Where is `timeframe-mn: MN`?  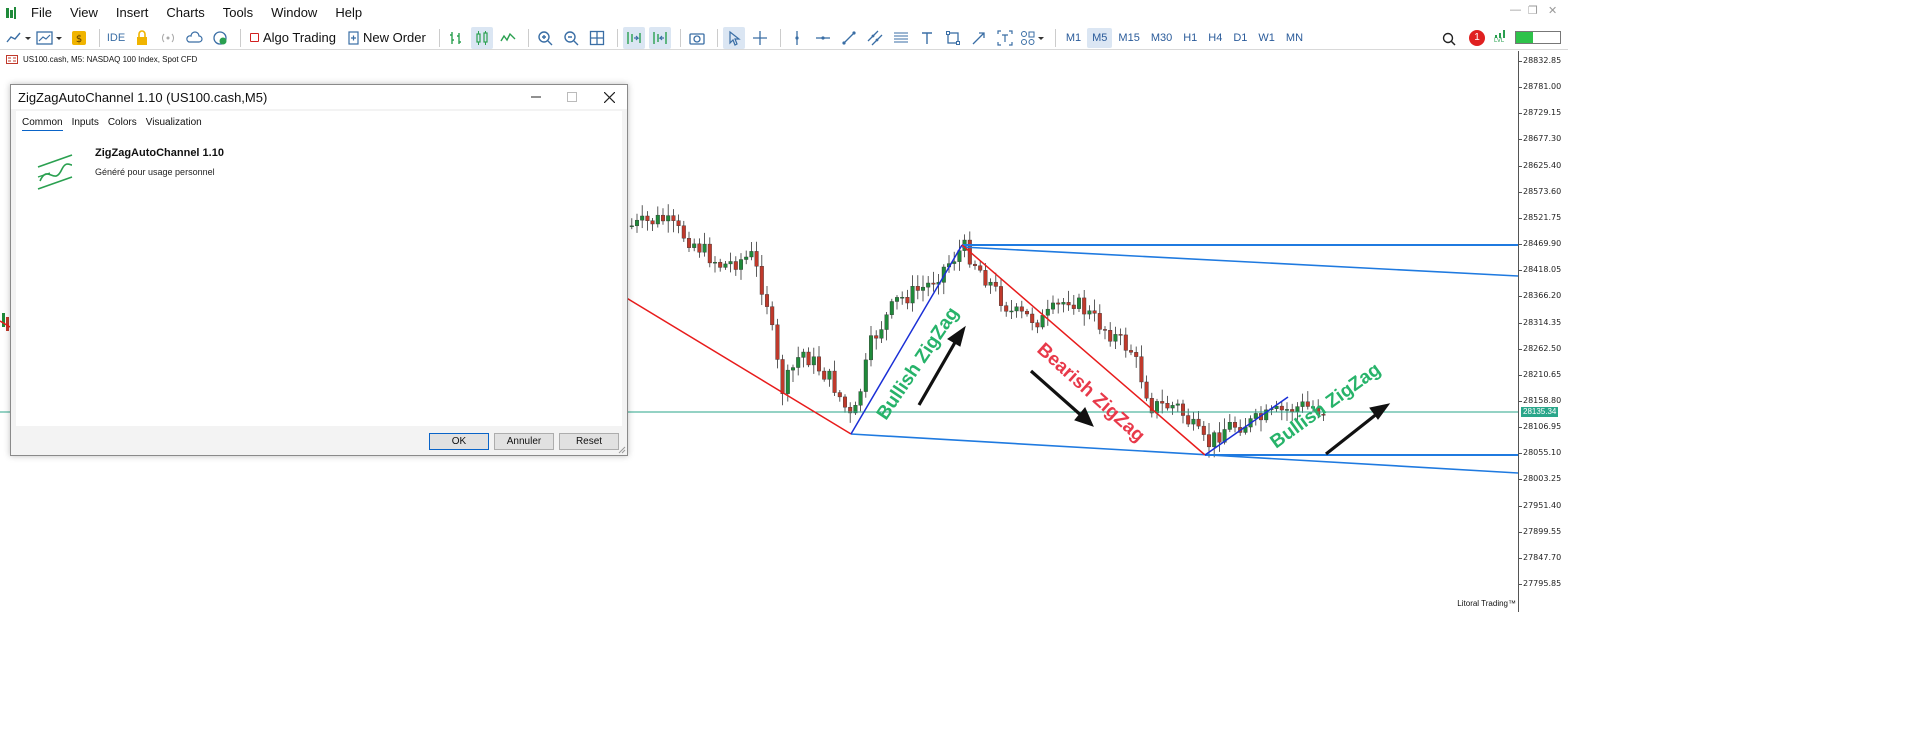 timeframe-mn: MN is located at coordinates (1294, 38).